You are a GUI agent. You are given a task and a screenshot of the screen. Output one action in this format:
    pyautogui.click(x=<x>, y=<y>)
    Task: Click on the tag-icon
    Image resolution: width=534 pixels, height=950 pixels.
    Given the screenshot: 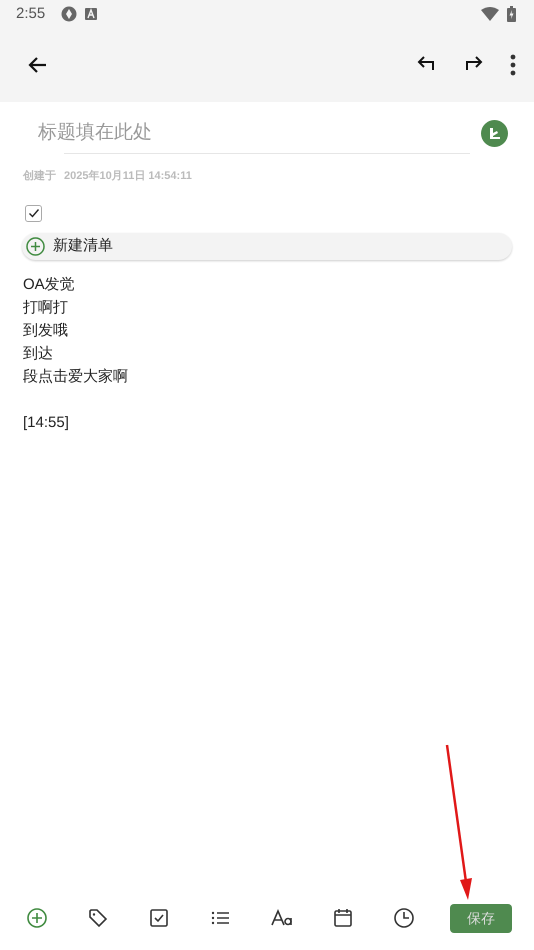 What is the action you would take?
    pyautogui.click(x=98, y=918)
    